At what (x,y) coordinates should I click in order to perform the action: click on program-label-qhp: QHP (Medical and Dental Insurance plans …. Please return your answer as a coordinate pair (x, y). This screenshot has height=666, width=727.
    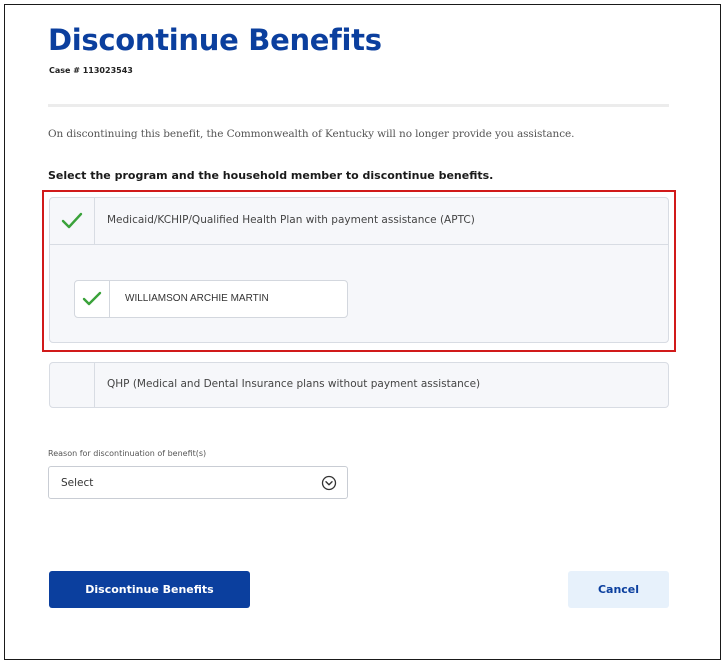
    Looking at the image, I should click on (294, 384).